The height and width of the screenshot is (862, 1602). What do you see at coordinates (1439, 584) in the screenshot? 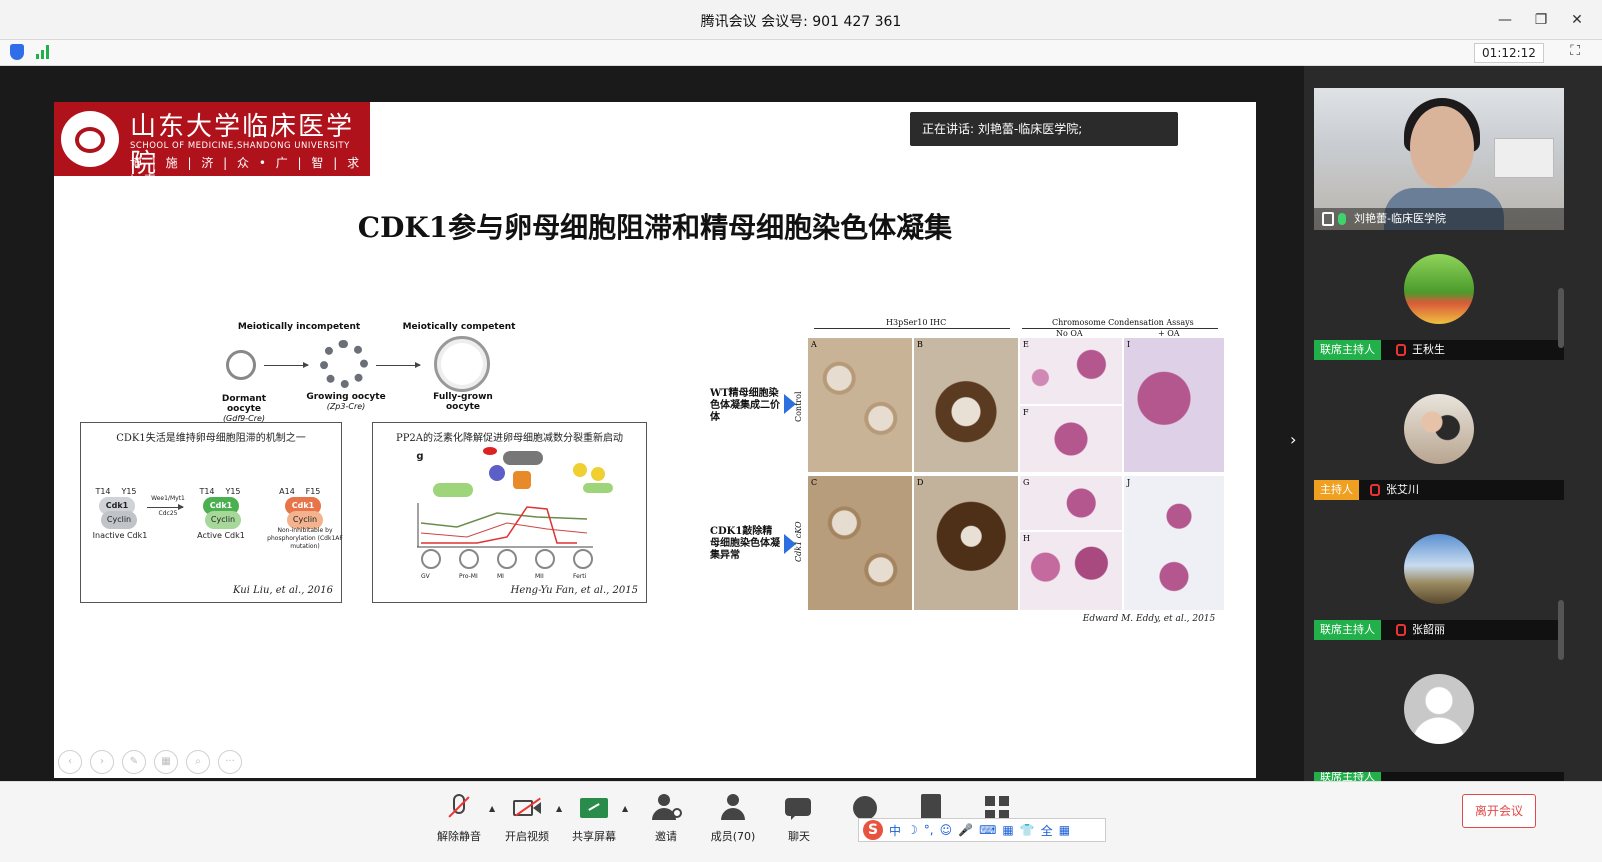
I see `participant-tile: 联席主持人 张韶丽` at bounding box center [1439, 584].